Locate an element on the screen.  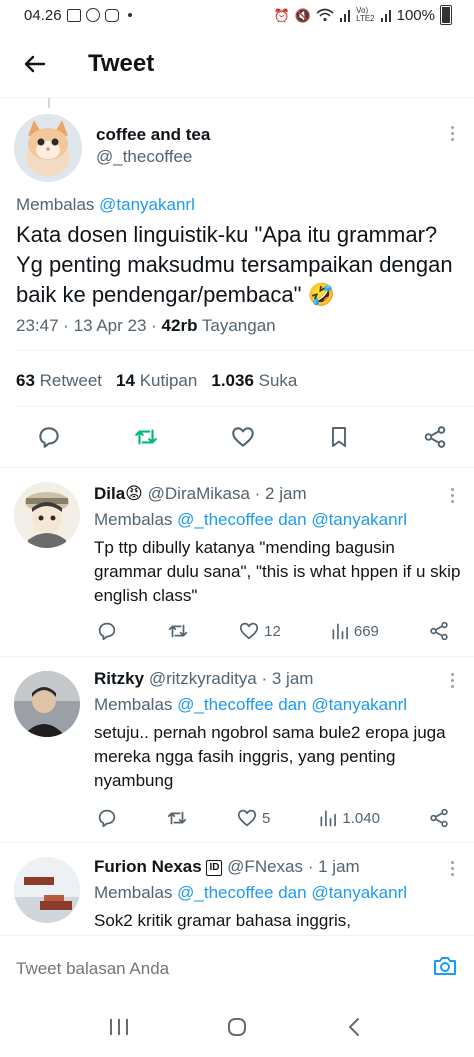
back-nav-button is located at coordinates (355, 1029).